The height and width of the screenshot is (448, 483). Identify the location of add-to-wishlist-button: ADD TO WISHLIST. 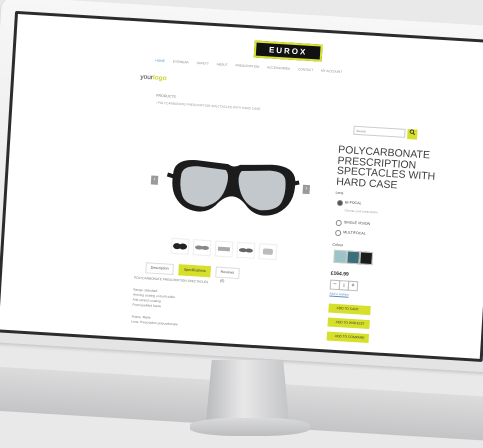
(348, 323).